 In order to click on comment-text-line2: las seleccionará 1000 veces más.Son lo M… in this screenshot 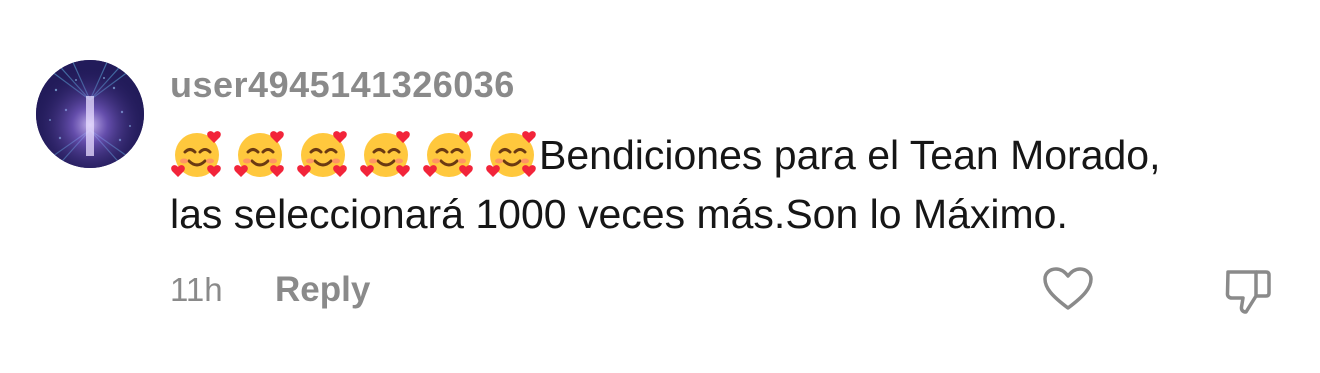, I will do `click(619, 214)`.